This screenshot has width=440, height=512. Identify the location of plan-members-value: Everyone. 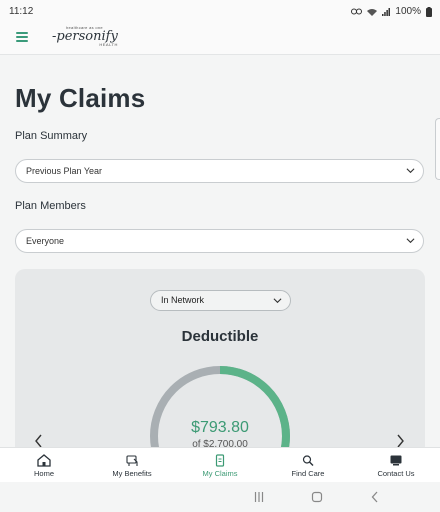
(45, 241).